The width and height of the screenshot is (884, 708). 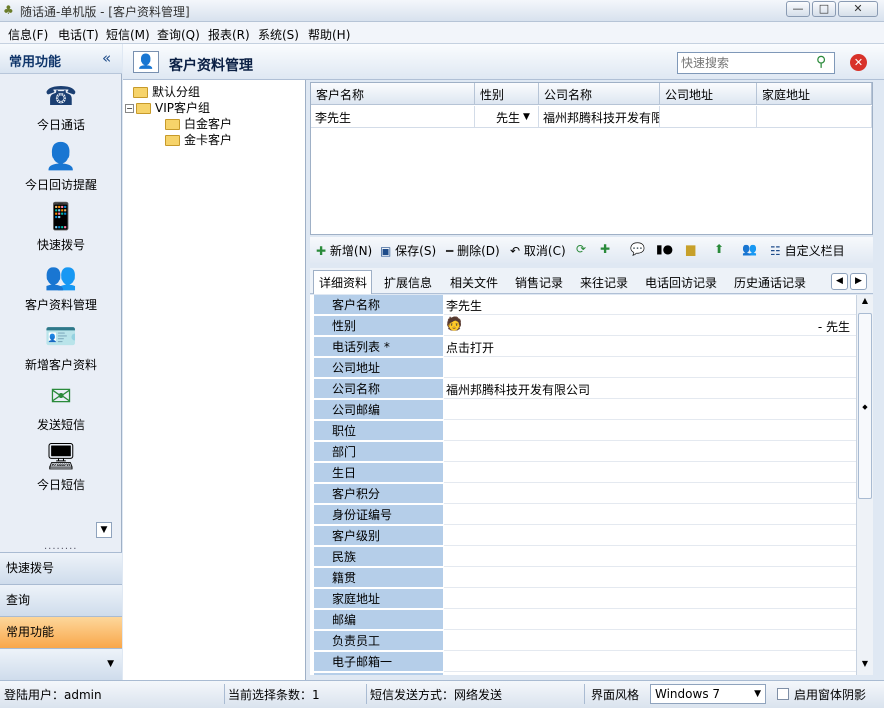 I want to click on tab-details: 详细资料, so click(x=343, y=282).